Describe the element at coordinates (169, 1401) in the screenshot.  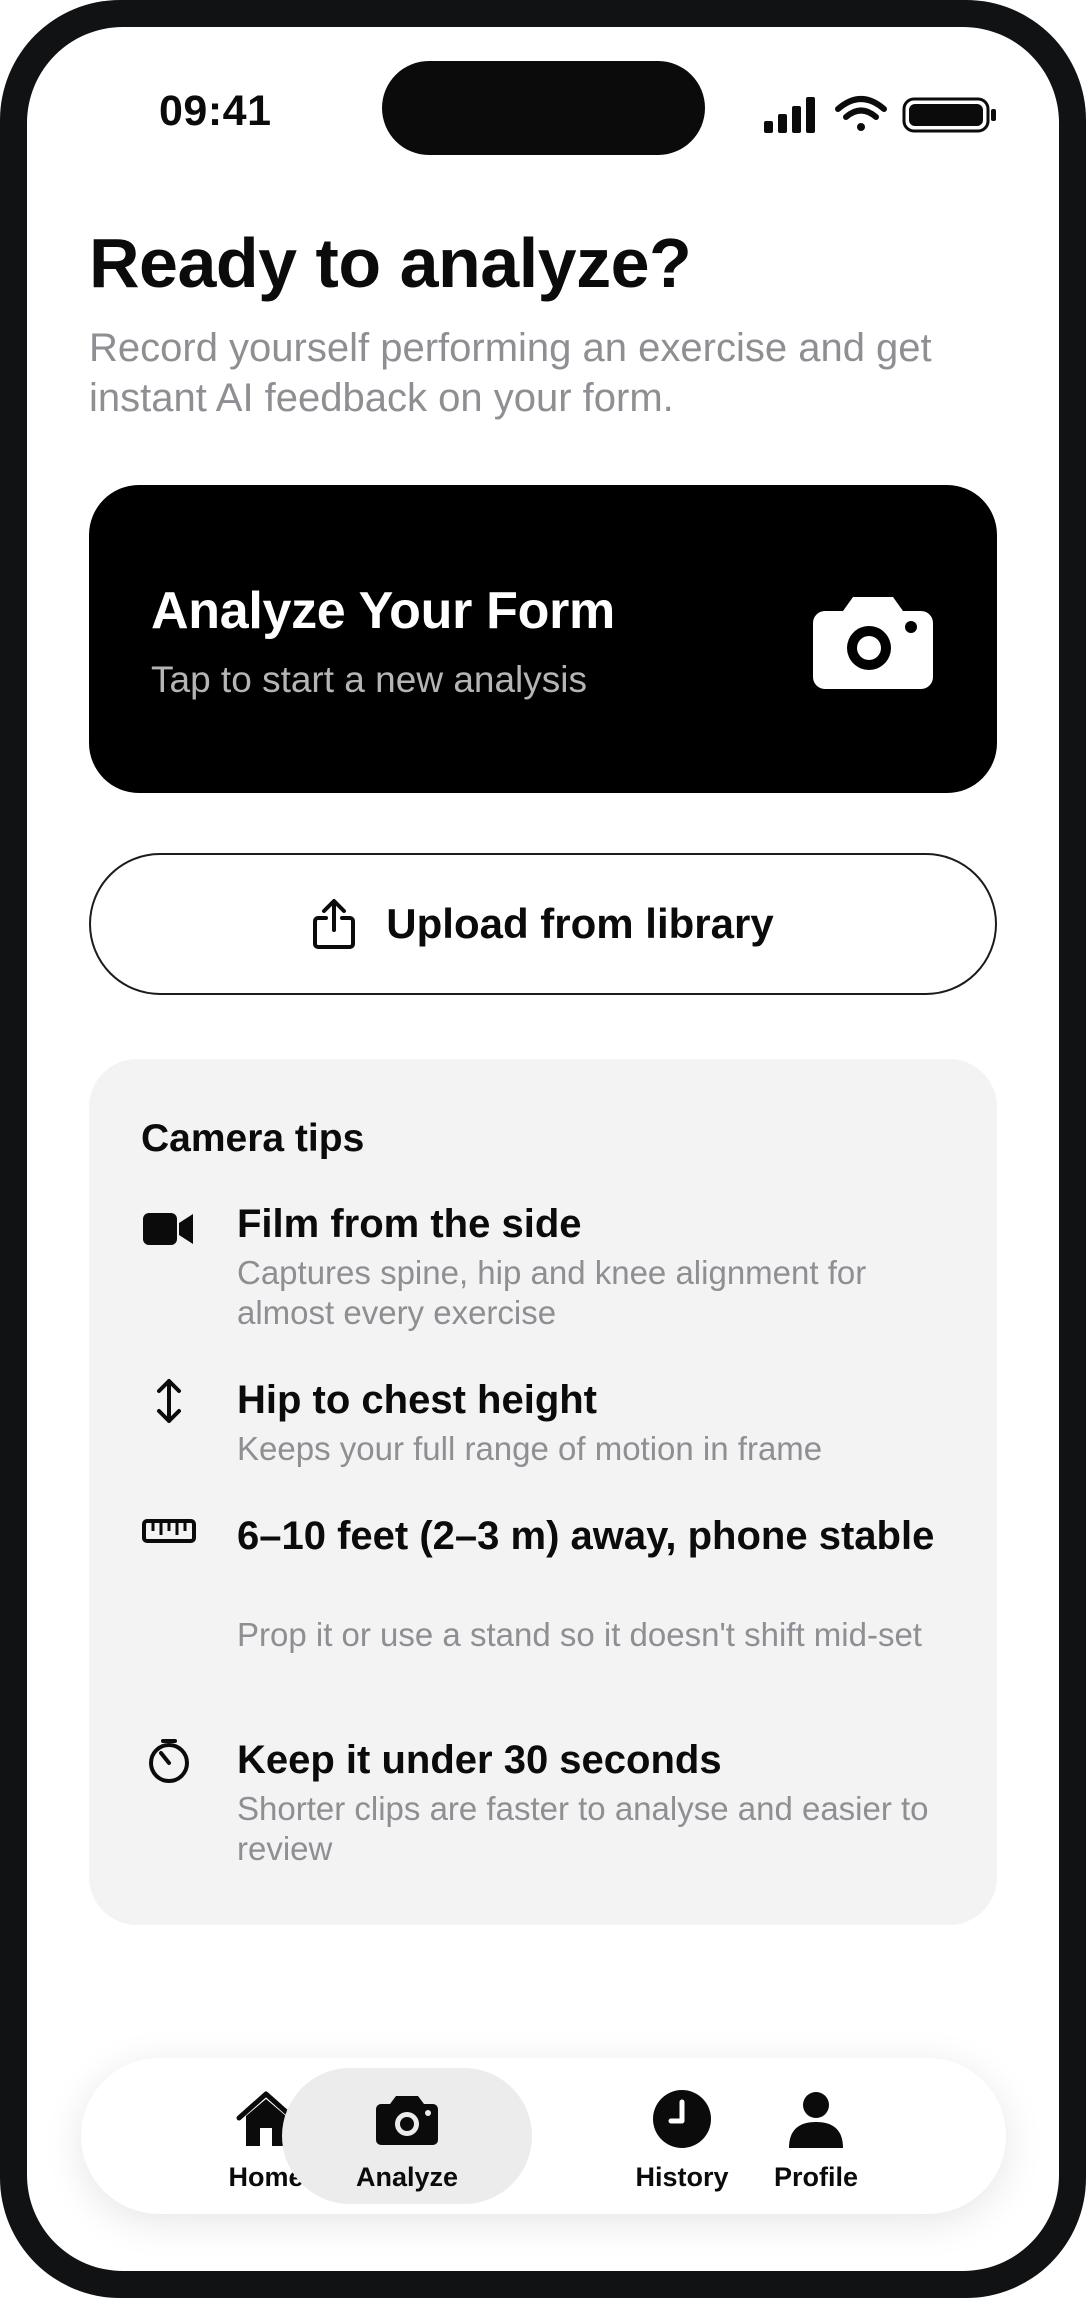
I see `vertical-arrows-icon` at that location.